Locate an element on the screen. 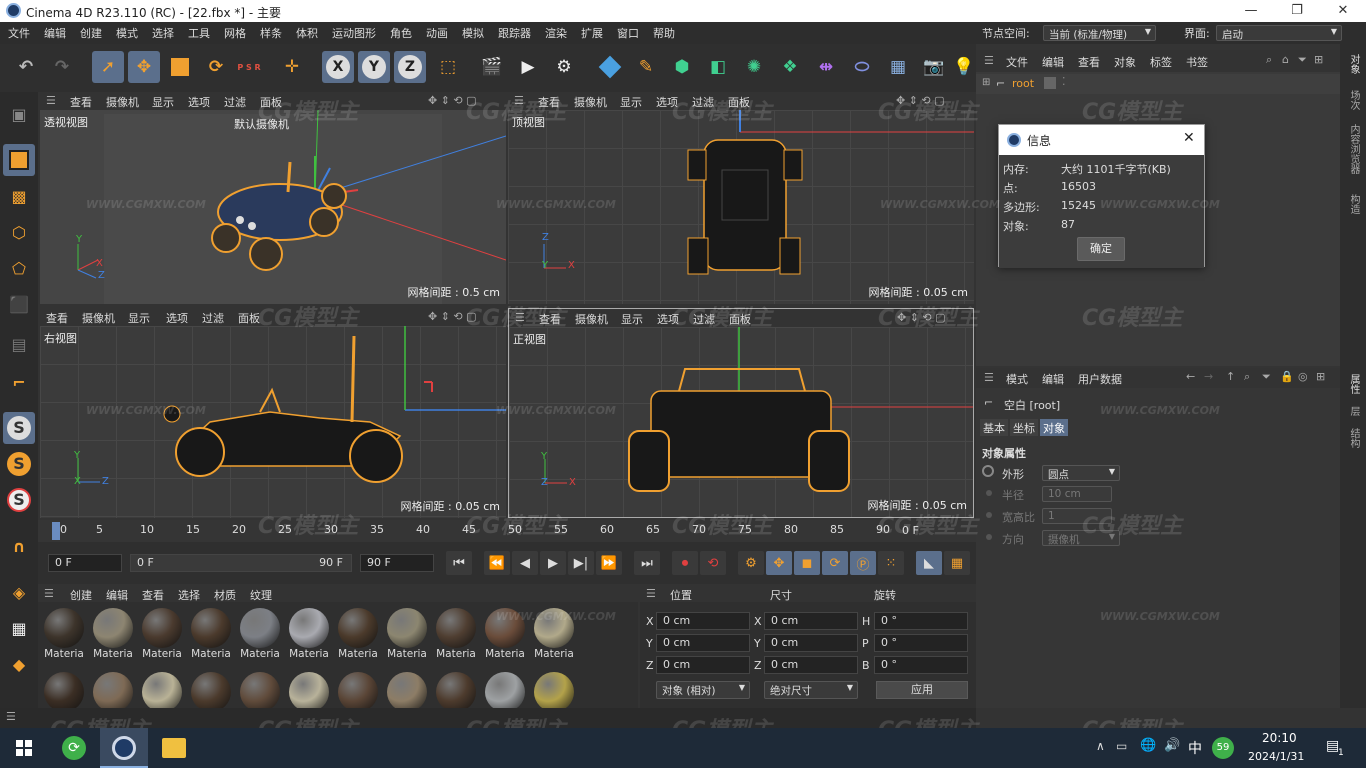  maximize-button: ❐ is located at coordinates (1297, 11).